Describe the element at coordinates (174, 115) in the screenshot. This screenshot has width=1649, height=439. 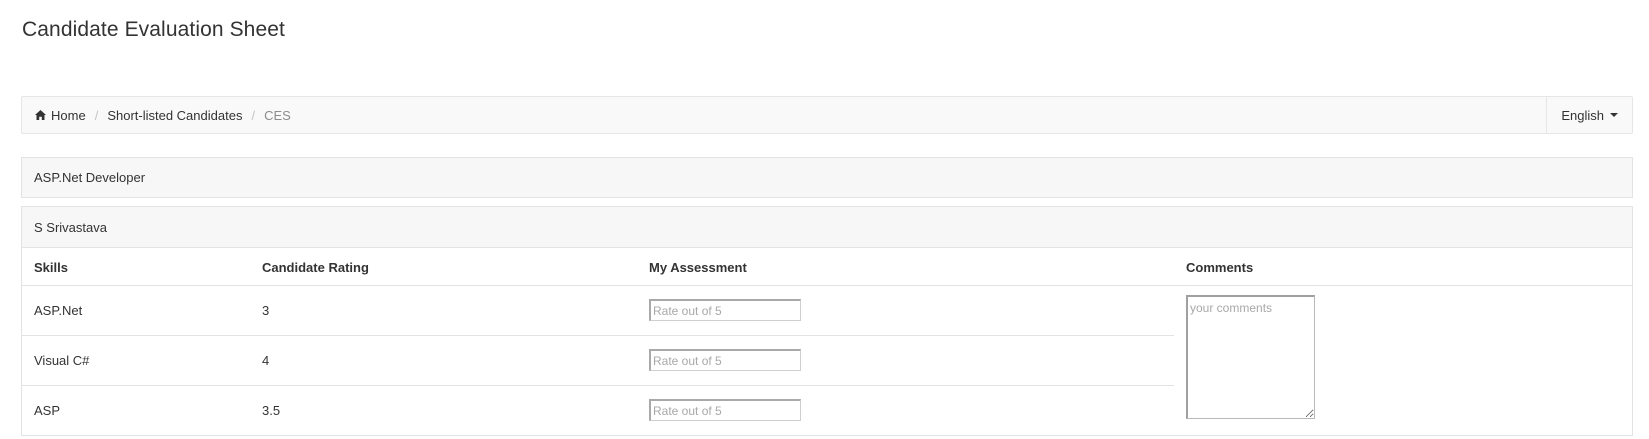
I see `breadcrumb-shortlisted-link: Short-listed Candidates` at that location.